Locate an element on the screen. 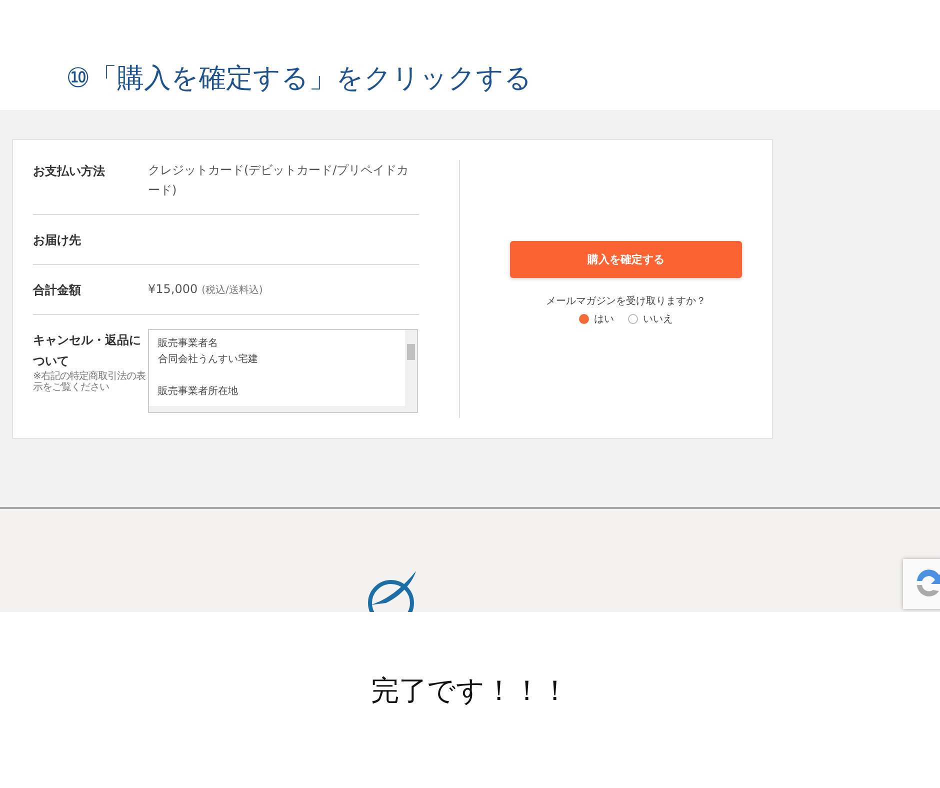 The height and width of the screenshot is (788, 940). step-heading: ⑩「購入を確定する」をクリックする is located at coordinates (299, 79).